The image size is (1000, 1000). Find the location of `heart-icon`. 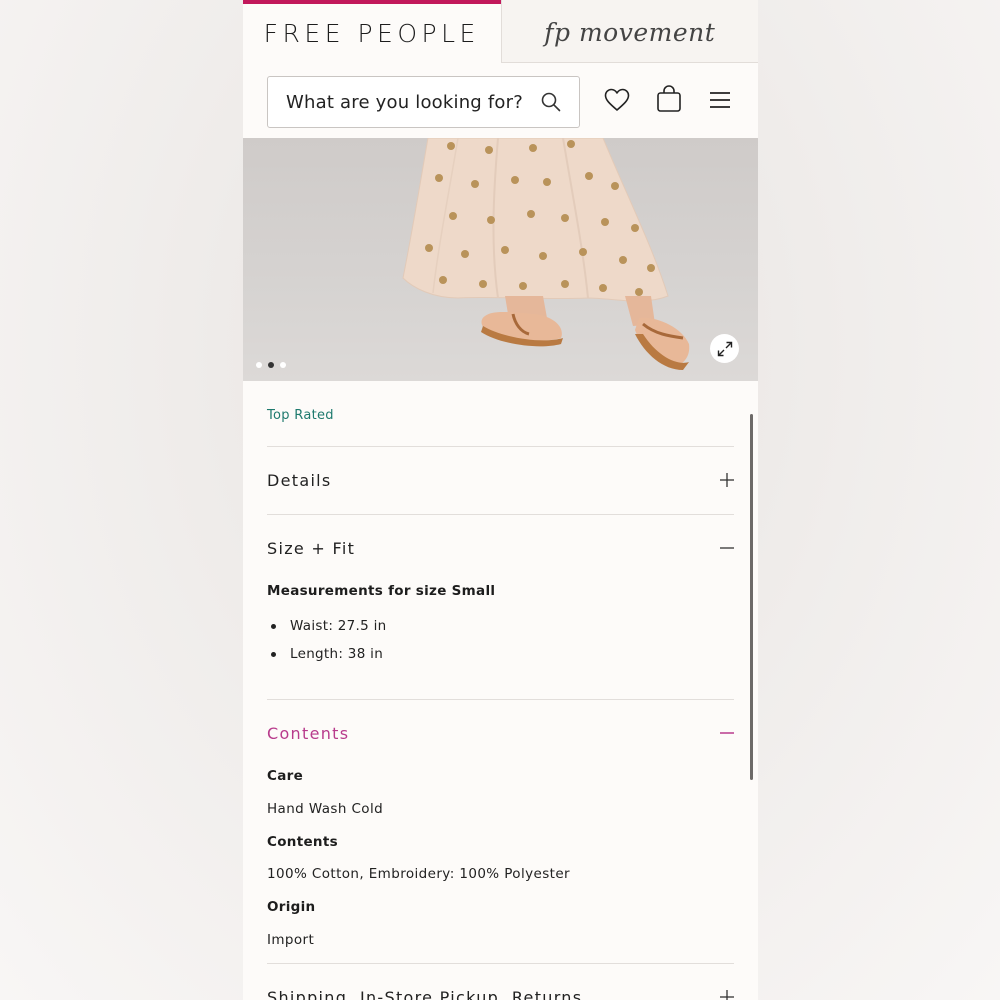

heart-icon is located at coordinates (617, 100).